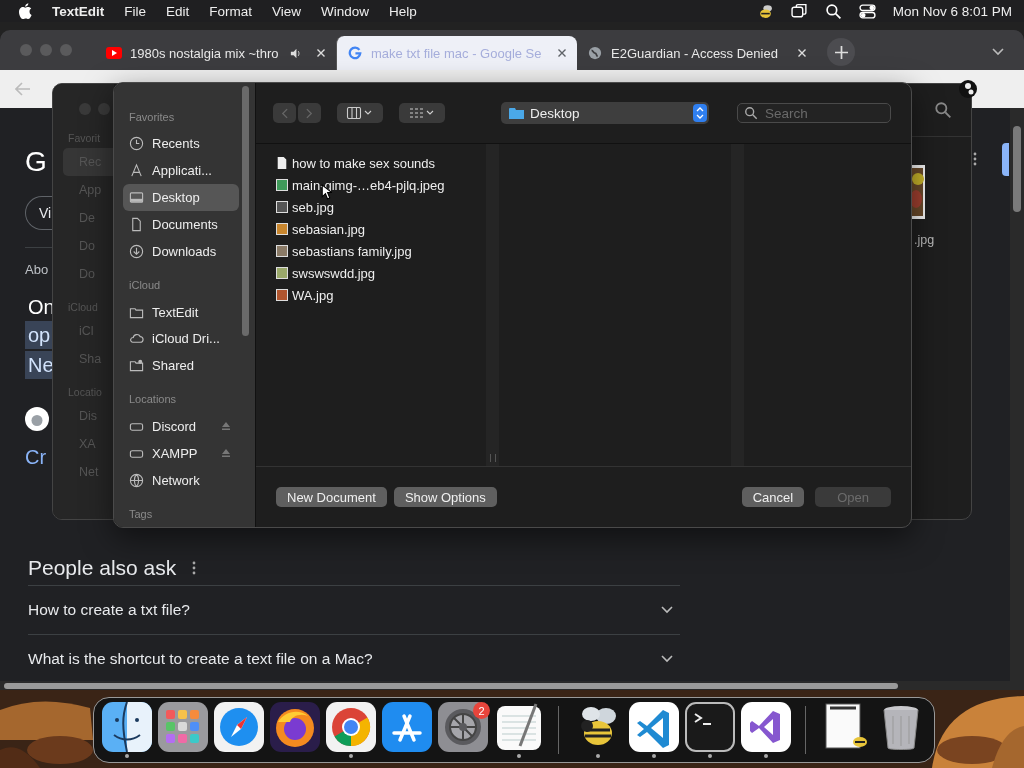 The width and height of the screenshot is (1024, 768). What do you see at coordinates (376, 251) in the screenshot?
I see `file-row: sebastians family.jpg` at bounding box center [376, 251].